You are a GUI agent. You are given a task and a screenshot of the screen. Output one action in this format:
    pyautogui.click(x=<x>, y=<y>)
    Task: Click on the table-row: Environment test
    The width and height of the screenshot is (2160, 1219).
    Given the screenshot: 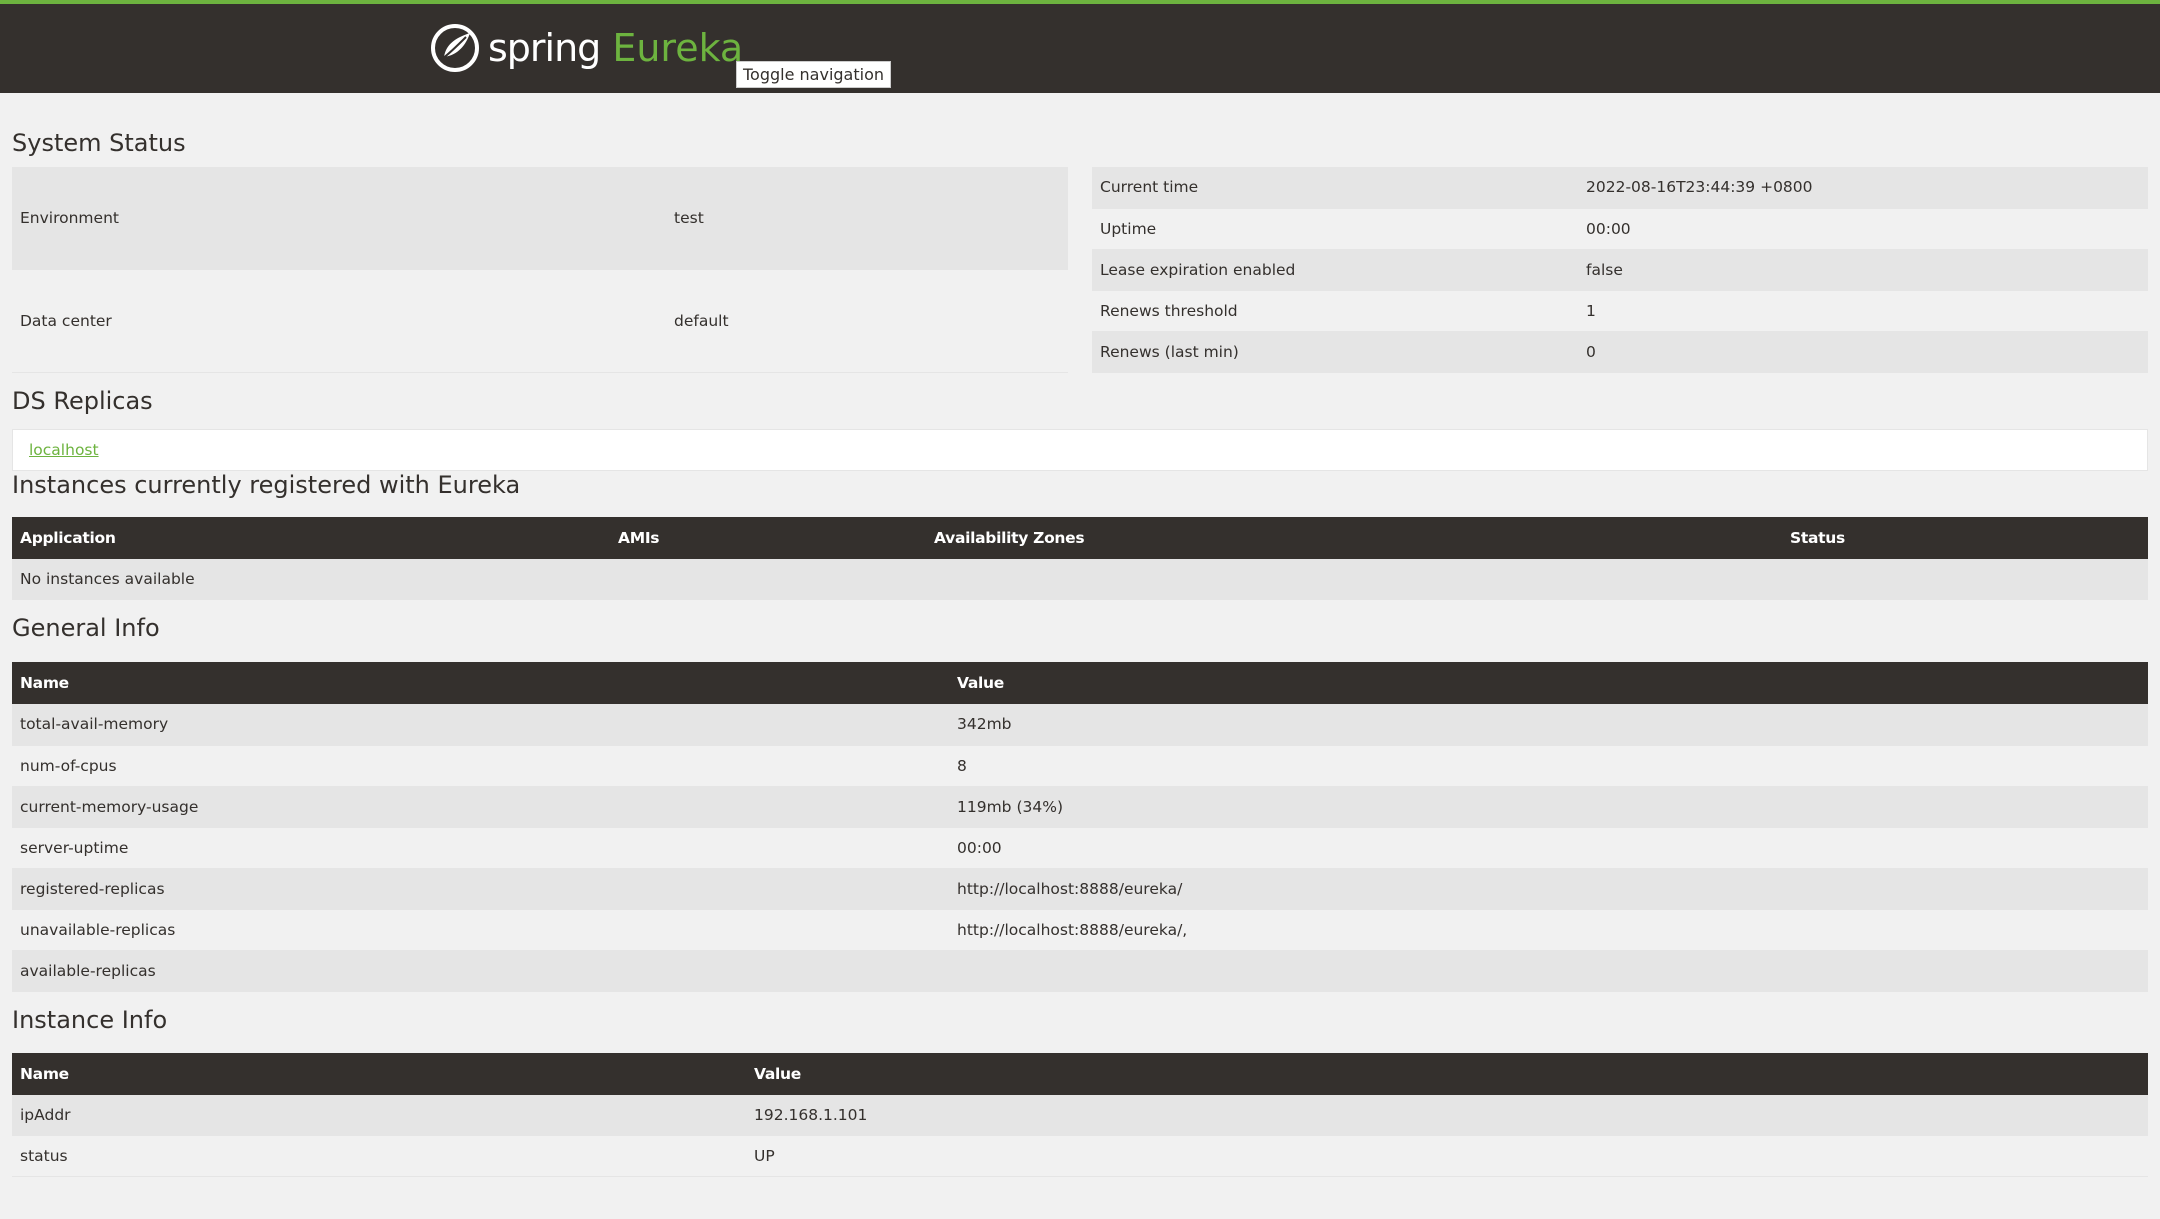 What is the action you would take?
    pyautogui.click(x=540, y=218)
    